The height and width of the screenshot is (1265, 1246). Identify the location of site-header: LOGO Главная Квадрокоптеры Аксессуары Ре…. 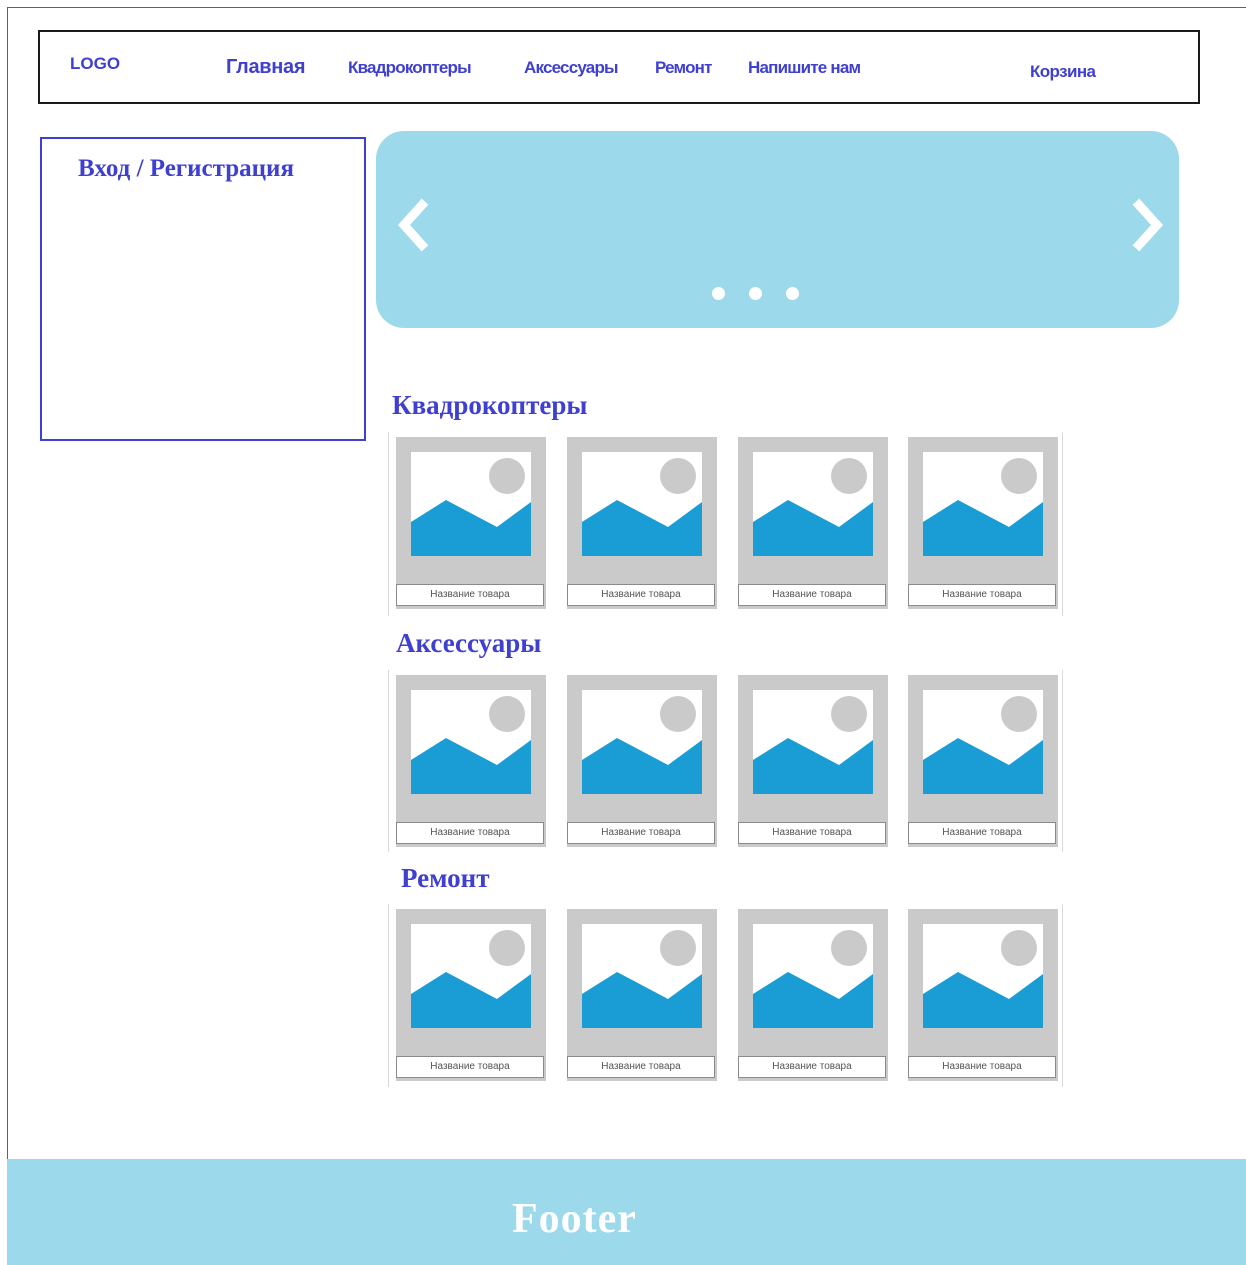
(619, 67).